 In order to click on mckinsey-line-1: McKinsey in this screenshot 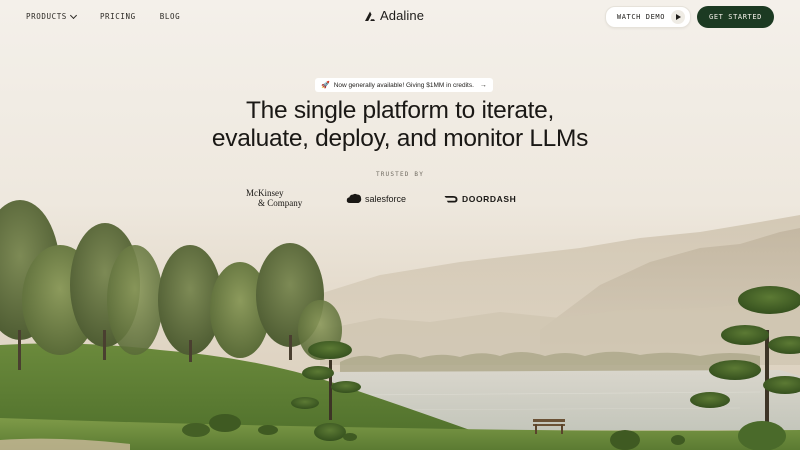, I will do `click(265, 193)`.